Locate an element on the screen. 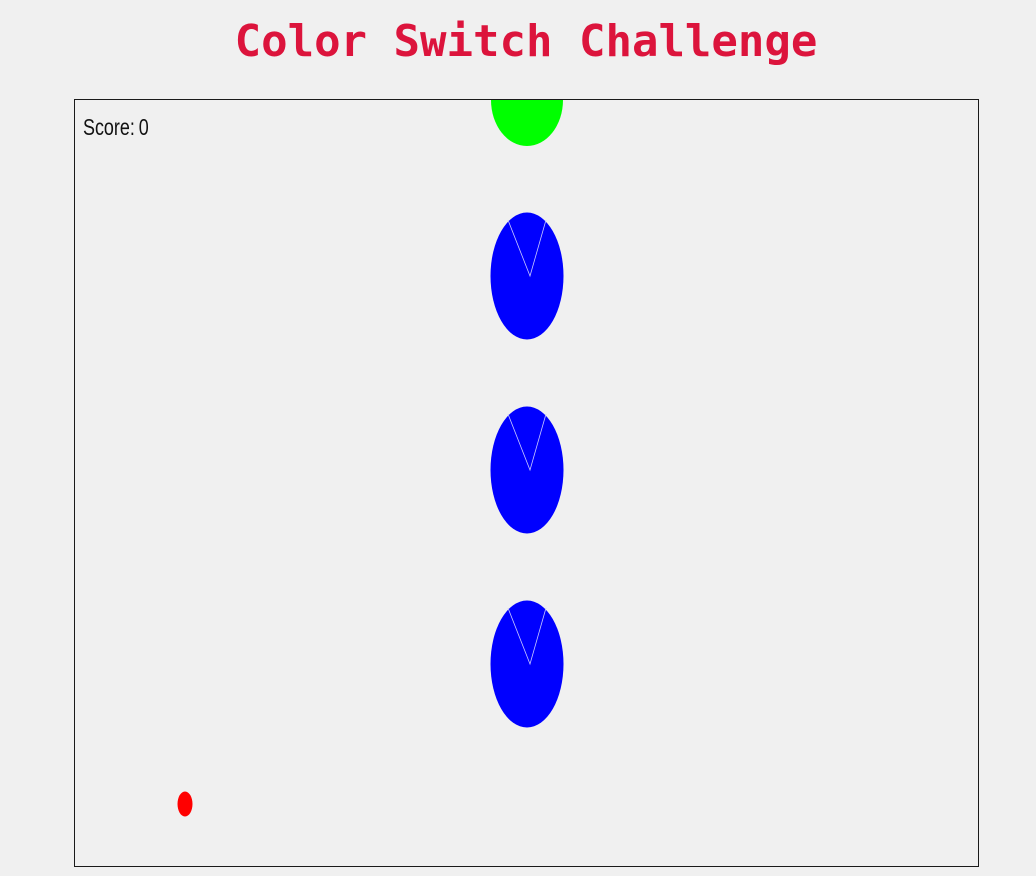  game-title: Color Switch Challenge is located at coordinates (526, 41).